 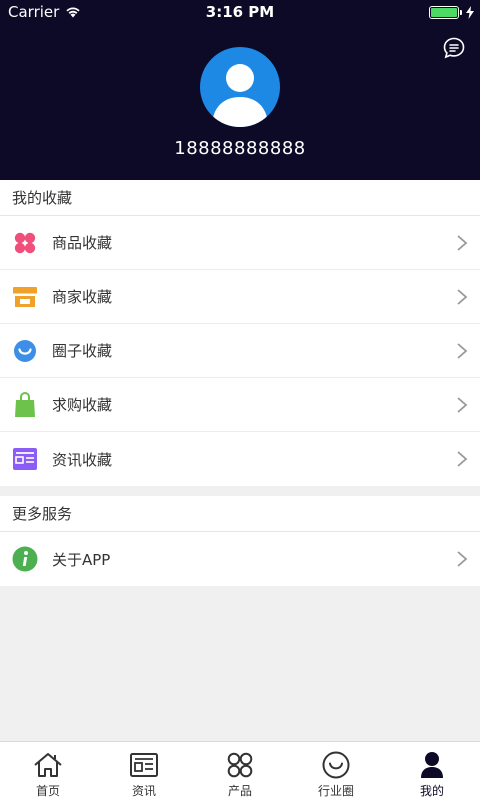 I want to click on favorite-news-row: 资讯收藏, so click(x=240, y=459).